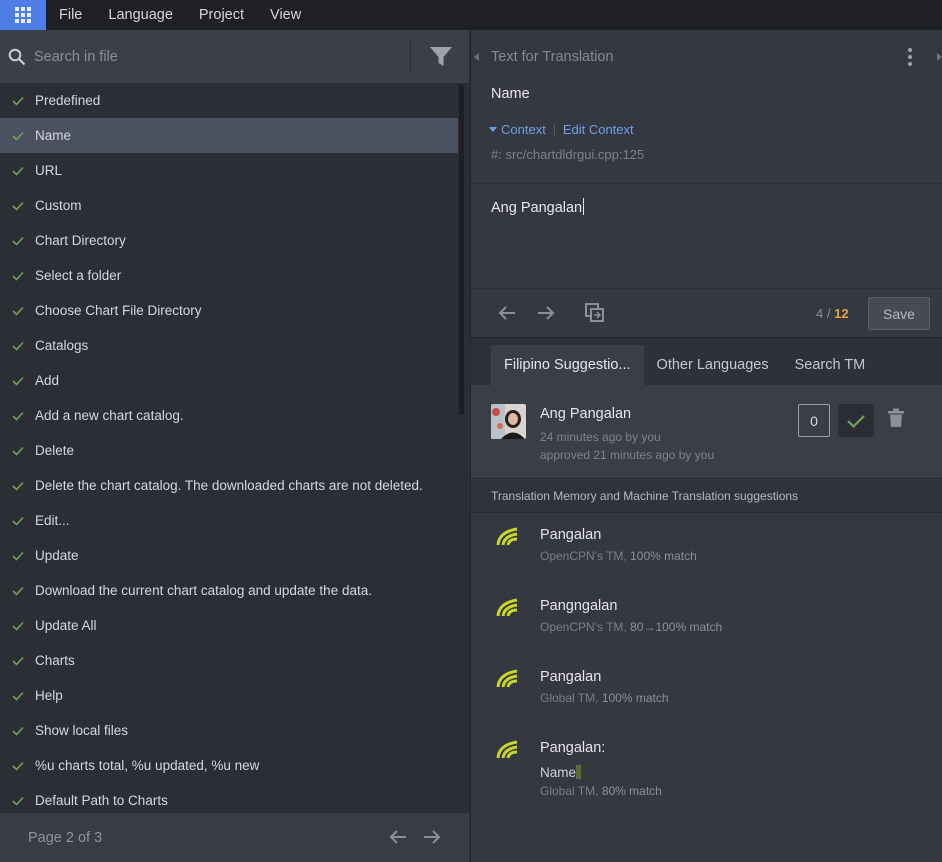 The image size is (942, 862). Describe the element at coordinates (229, 380) in the screenshot. I see `string-list-item: Add` at that location.